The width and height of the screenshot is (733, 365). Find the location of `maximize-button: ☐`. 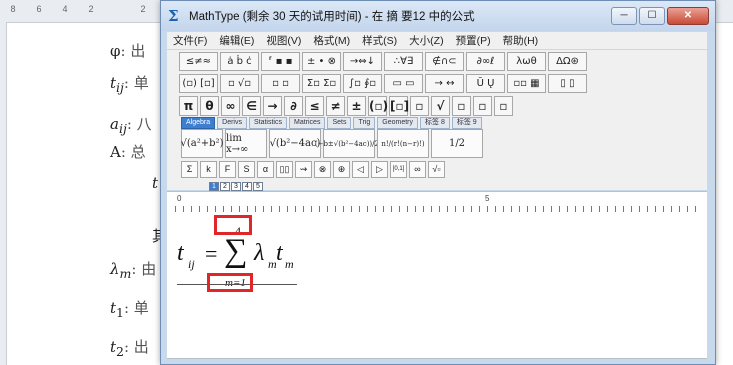

maximize-button: ☐ is located at coordinates (652, 16).